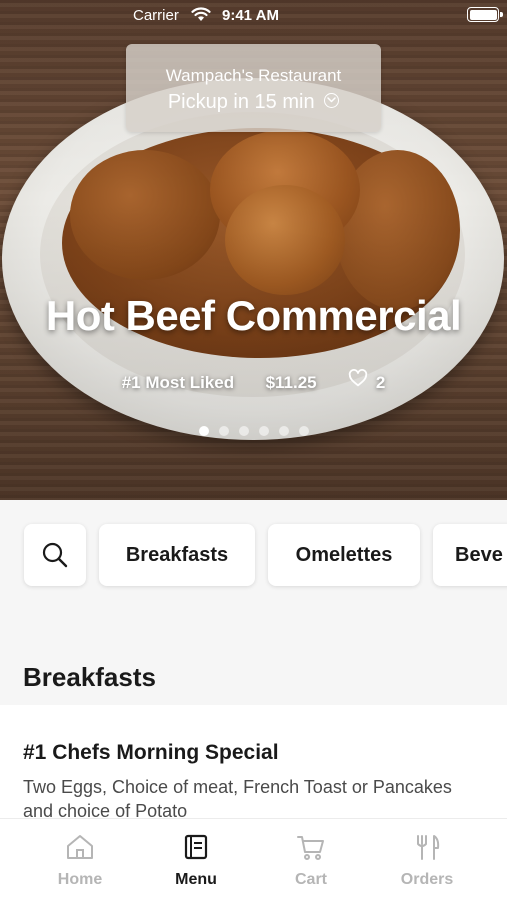 The image size is (507, 900). Describe the element at coordinates (428, 847) in the screenshot. I see `orders-icon` at that location.